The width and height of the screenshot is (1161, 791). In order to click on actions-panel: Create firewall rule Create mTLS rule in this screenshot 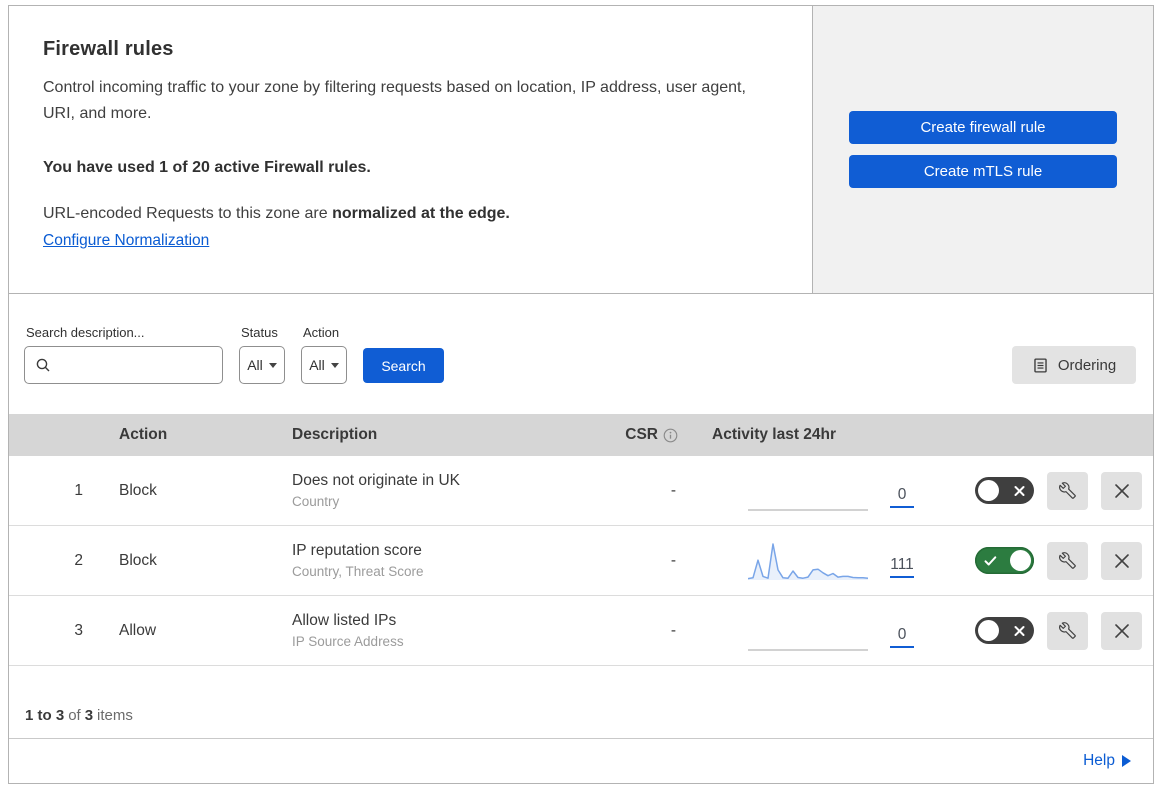, I will do `click(982, 149)`.